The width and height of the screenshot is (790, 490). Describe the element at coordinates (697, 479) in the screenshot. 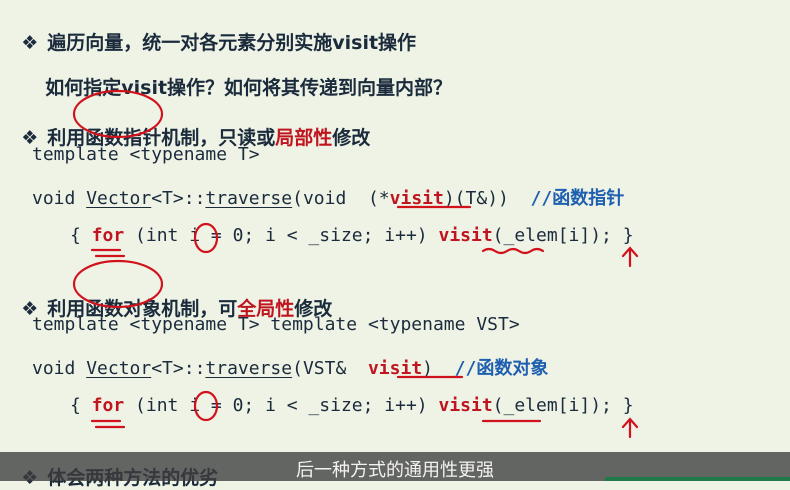

I see `video-progress-bar` at that location.